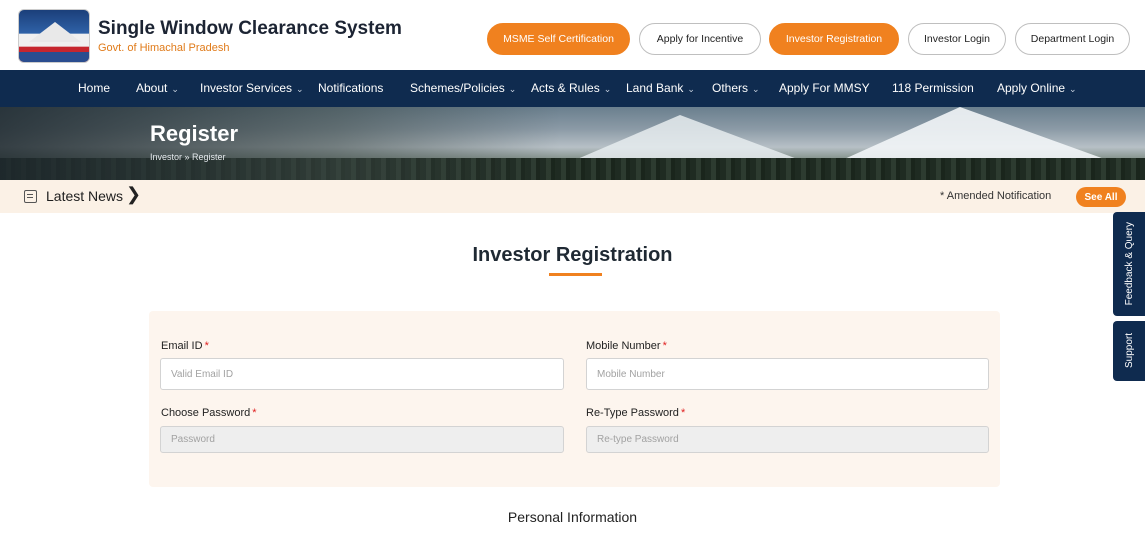 This screenshot has width=1145, height=535. I want to click on page-banner: Register Investor » Register, so click(572, 143).